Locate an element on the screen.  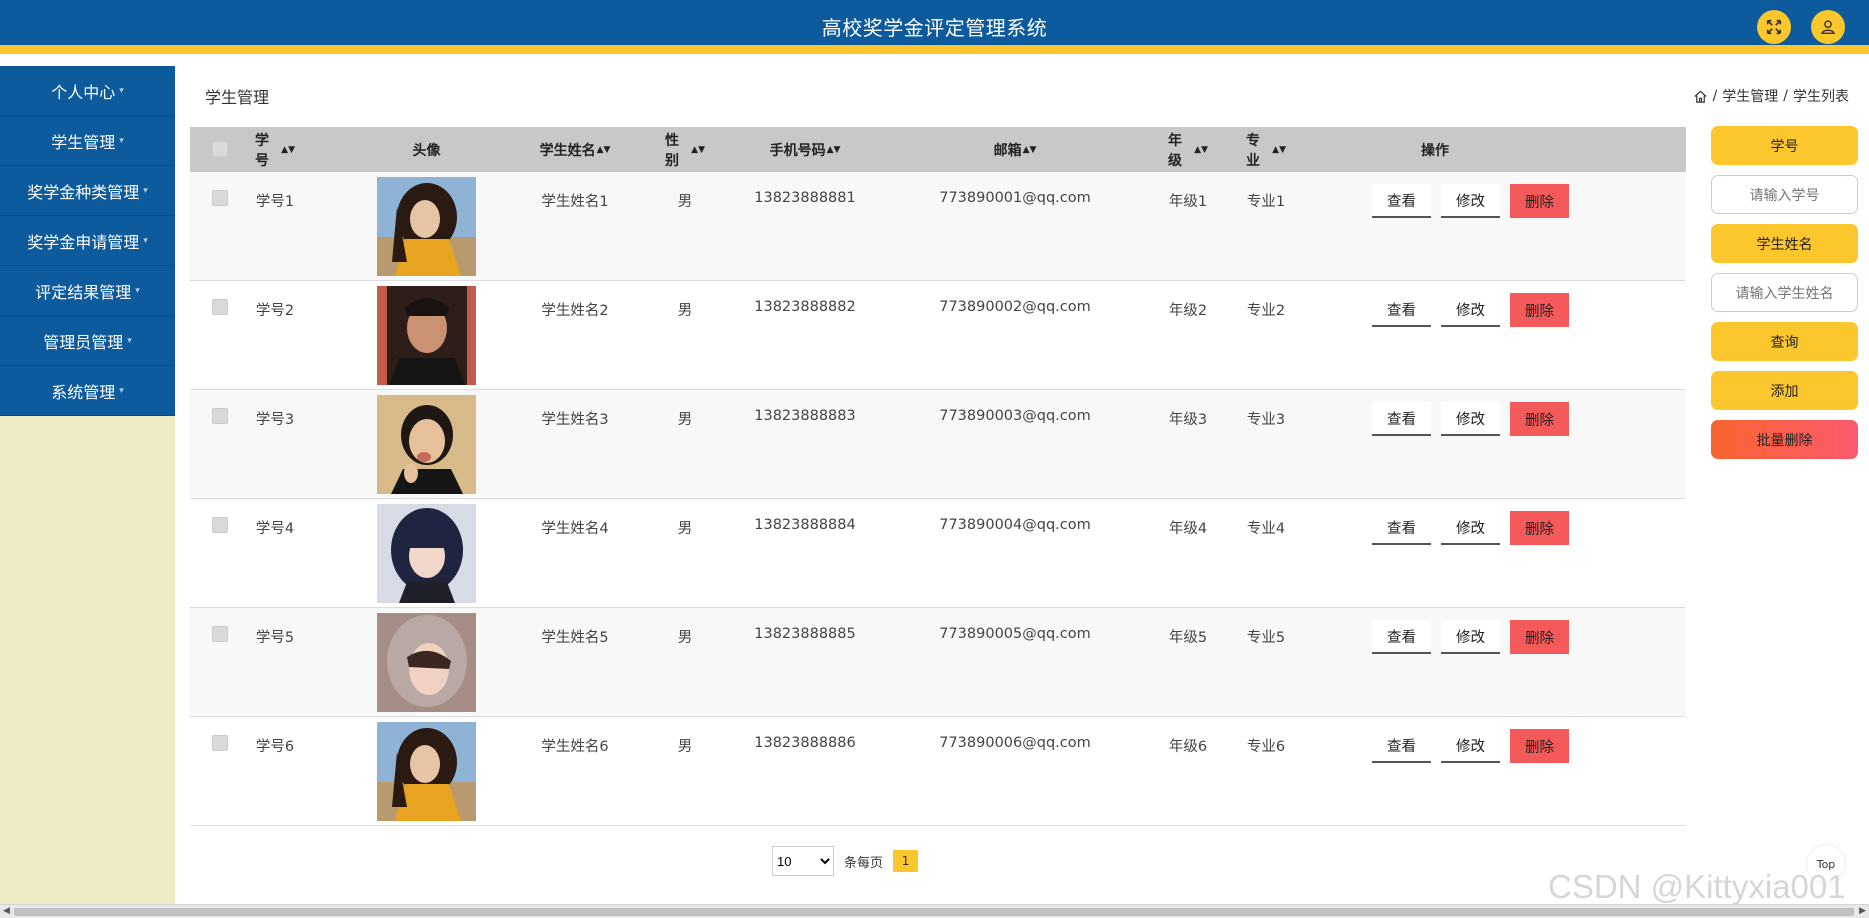
cell-major: 专业3 is located at coordinates (1266, 420).